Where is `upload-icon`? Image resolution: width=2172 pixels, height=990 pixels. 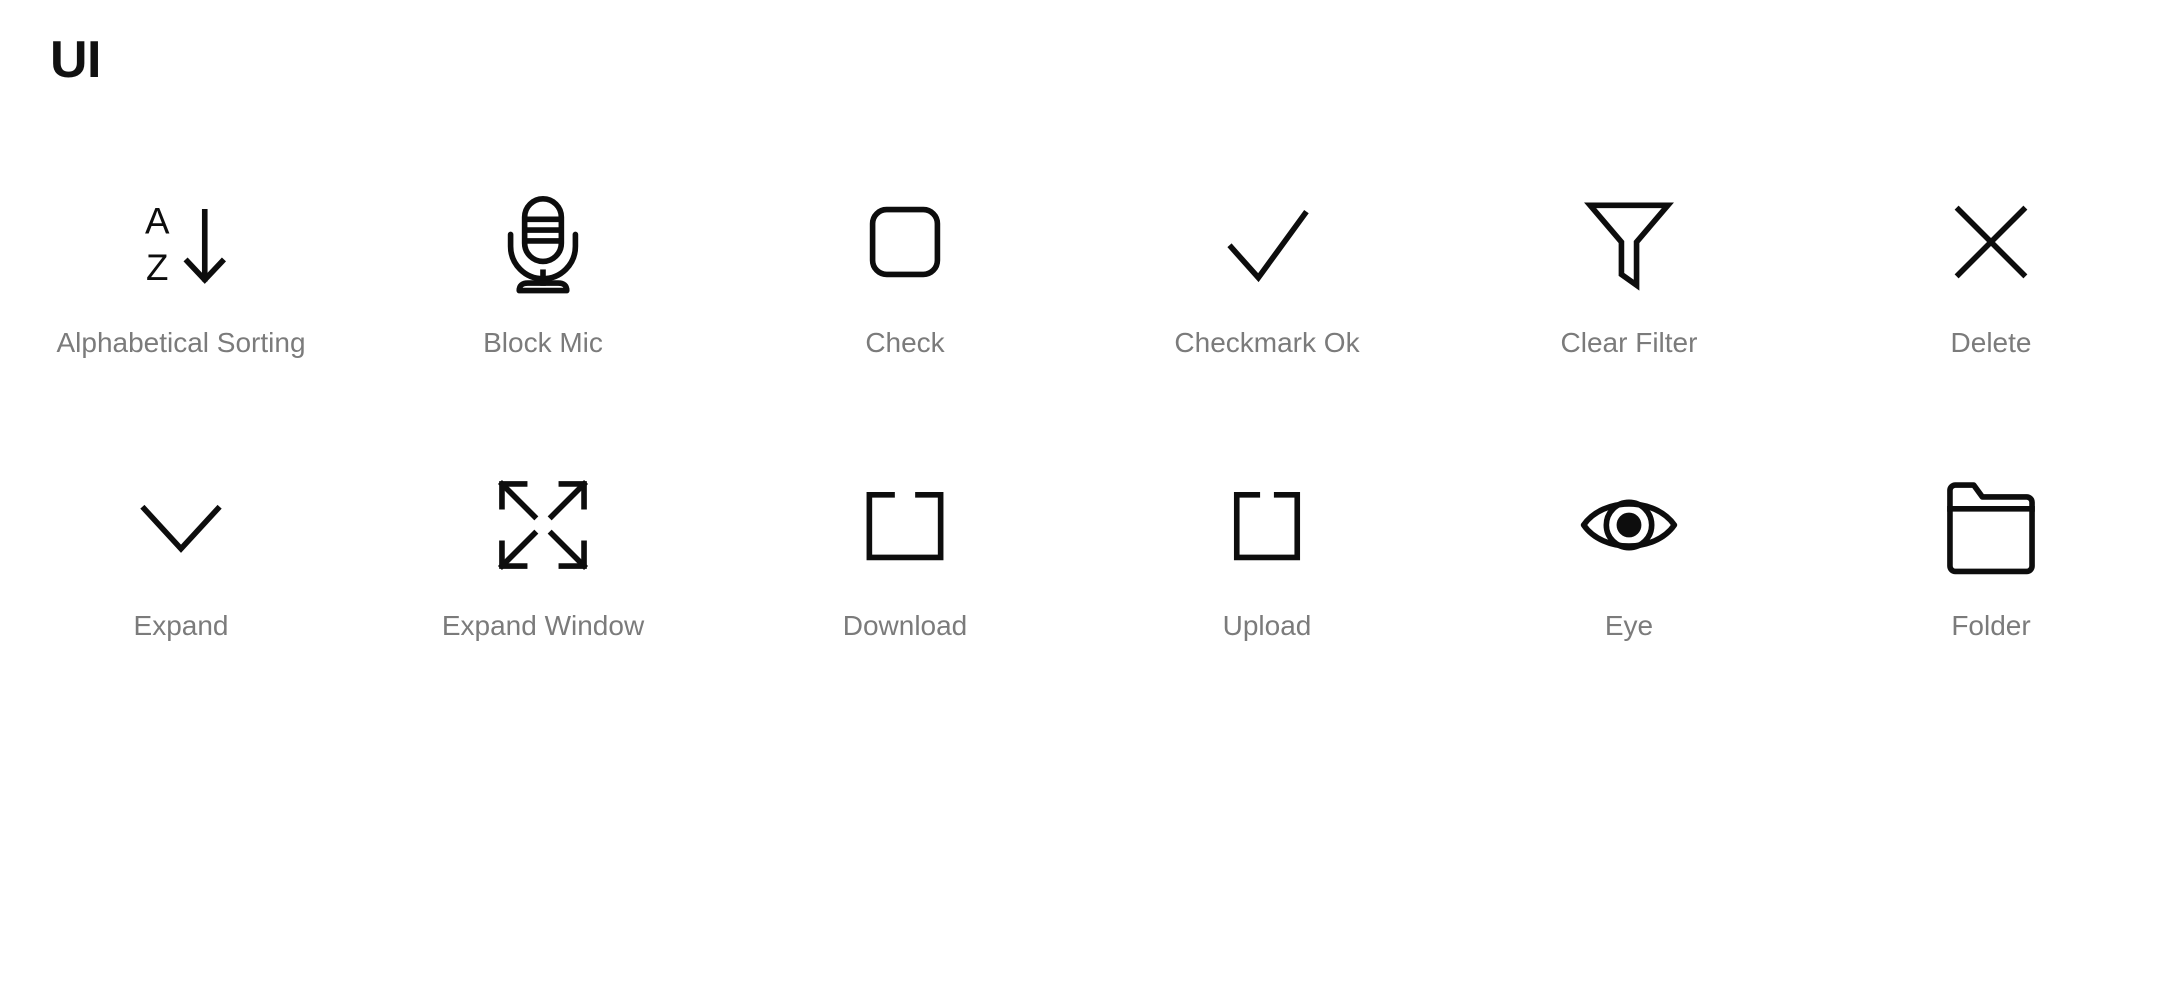
upload-icon is located at coordinates (1267, 525).